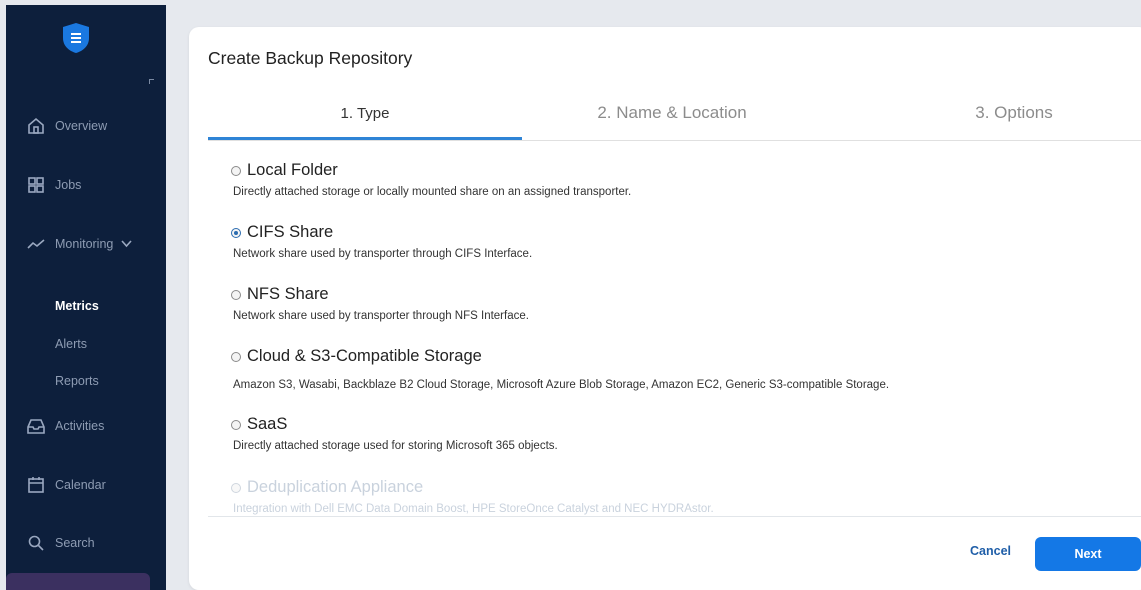  I want to click on calendar-icon, so click(36, 485).